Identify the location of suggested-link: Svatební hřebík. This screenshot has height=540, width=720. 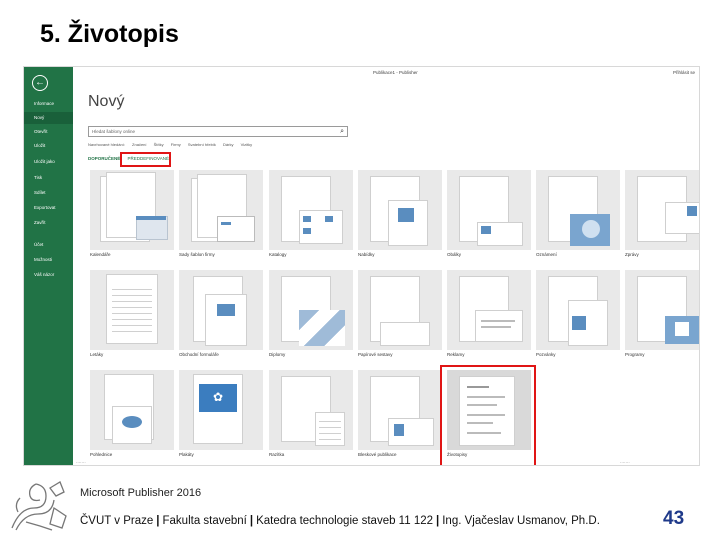
(202, 144).